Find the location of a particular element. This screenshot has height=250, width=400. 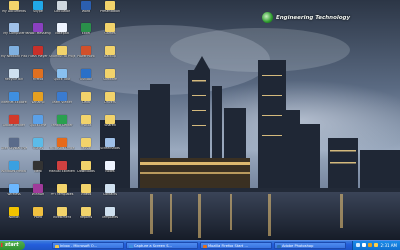

update-icon is located at coordinates (376, 245).